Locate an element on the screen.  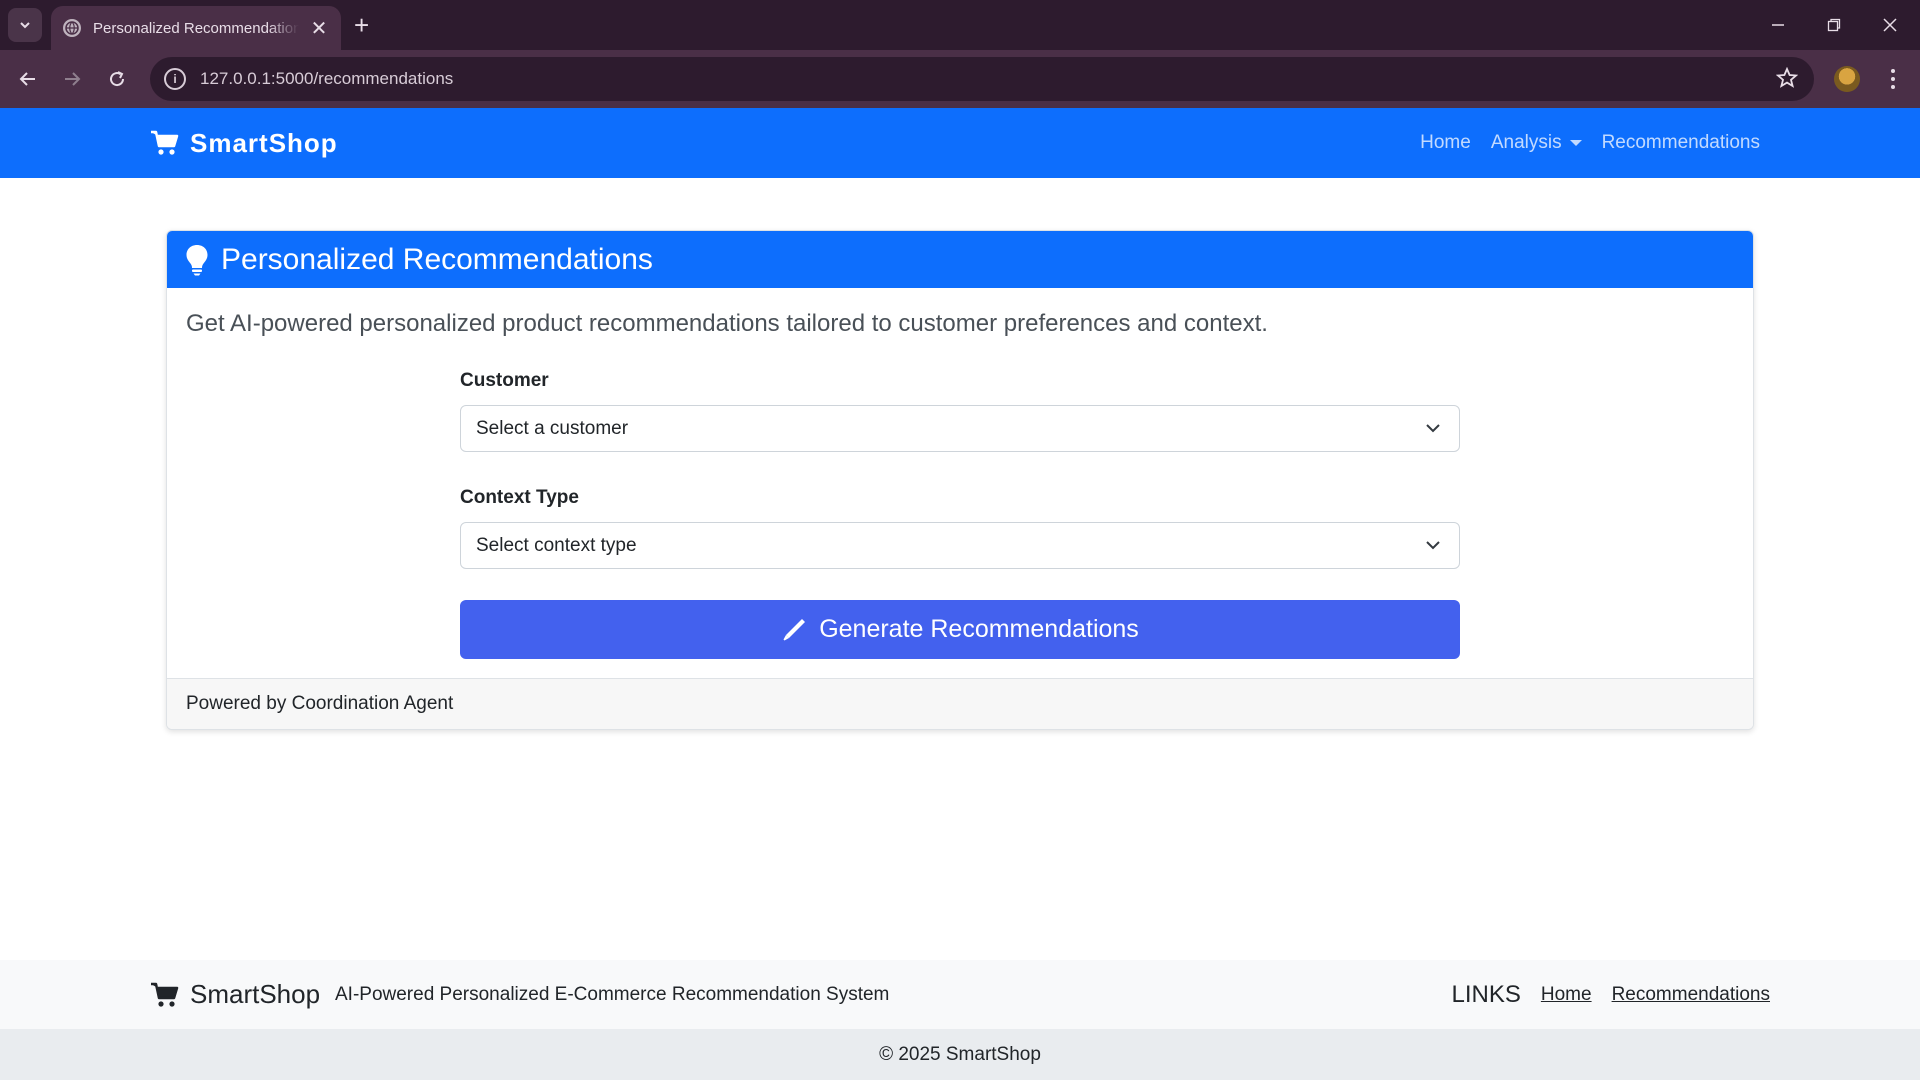
bookmark-star-icon is located at coordinates (1787, 80).